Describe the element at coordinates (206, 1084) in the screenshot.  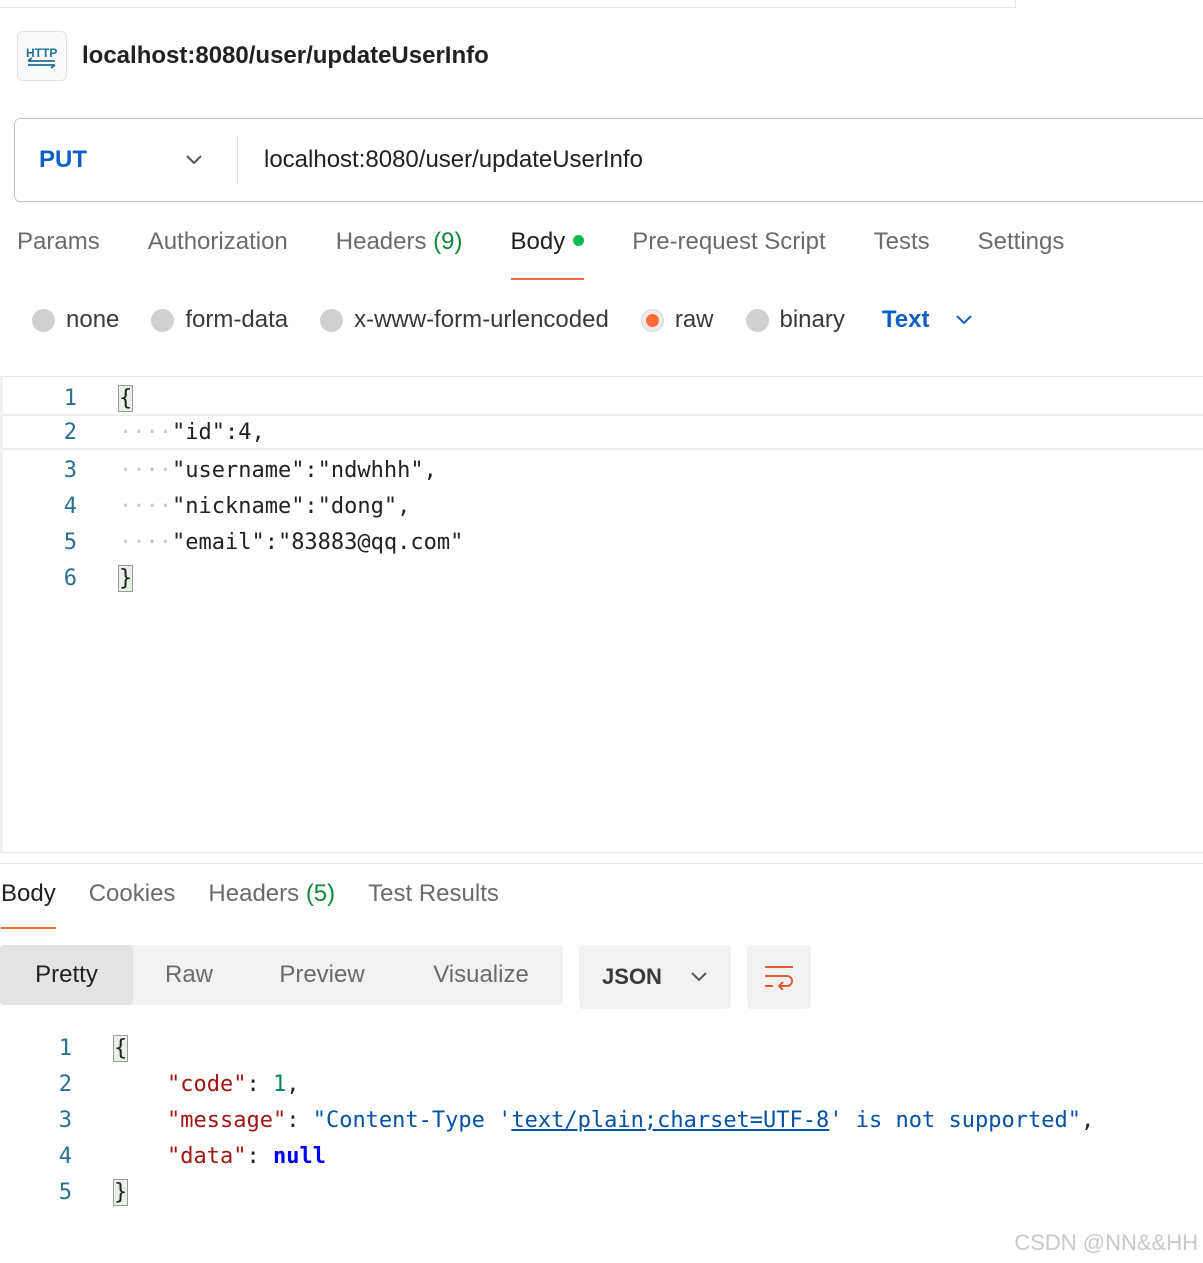
I see `json-key: "code"` at that location.